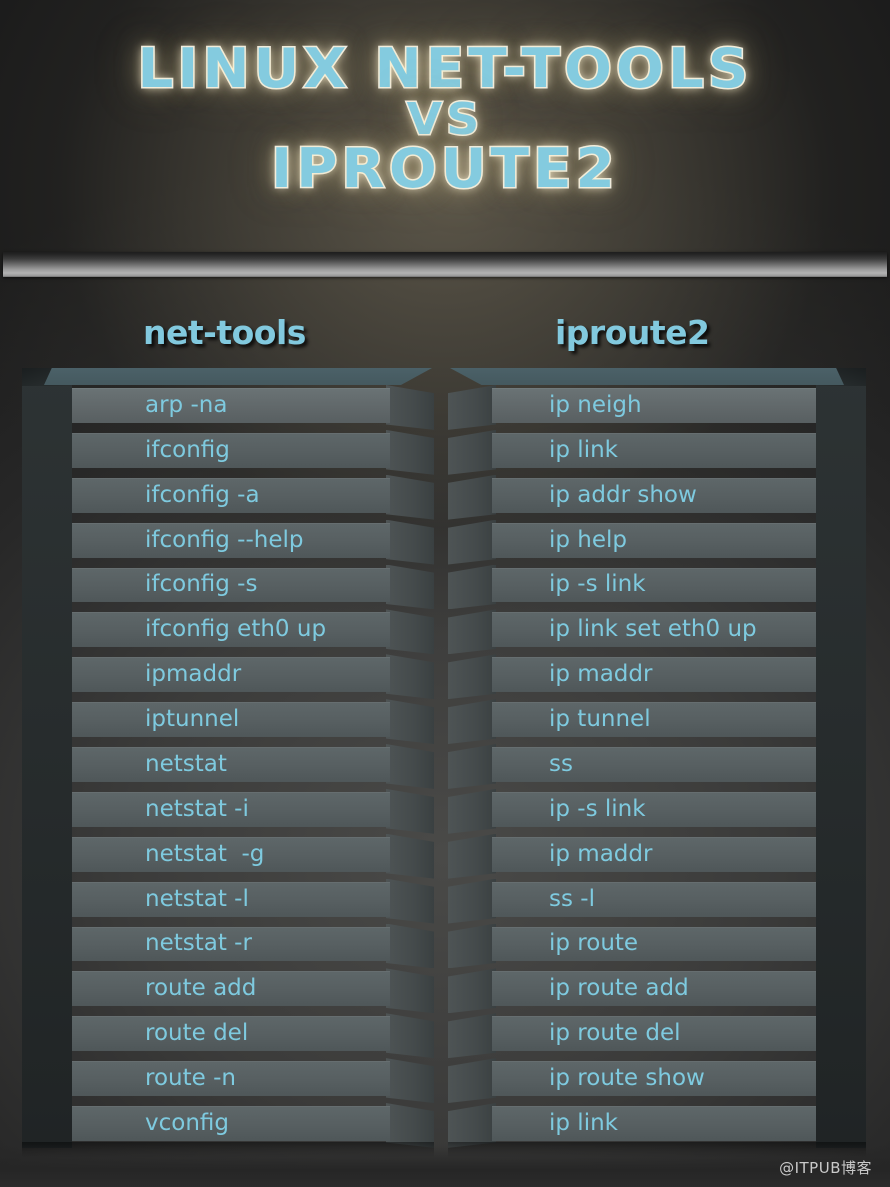 Image resolution: width=890 pixels, height=1187 pixels. I want to click on table-row: ss, so click(632, 766).